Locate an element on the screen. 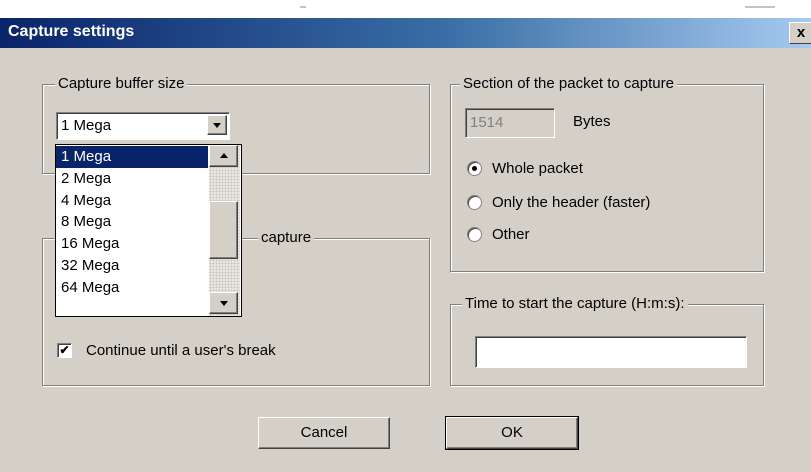 This screenshot has height=472, width=811. background-strip is located at coordinates (405, 9).